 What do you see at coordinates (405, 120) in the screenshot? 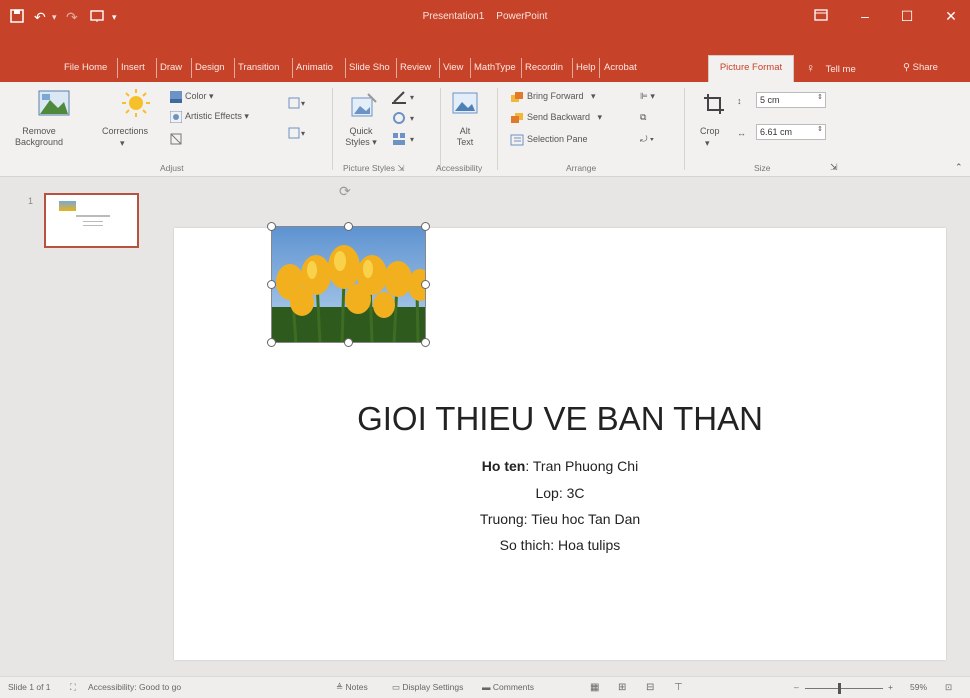
I see `picture-effects-icon: ▾` at bounding box center [405, 120].